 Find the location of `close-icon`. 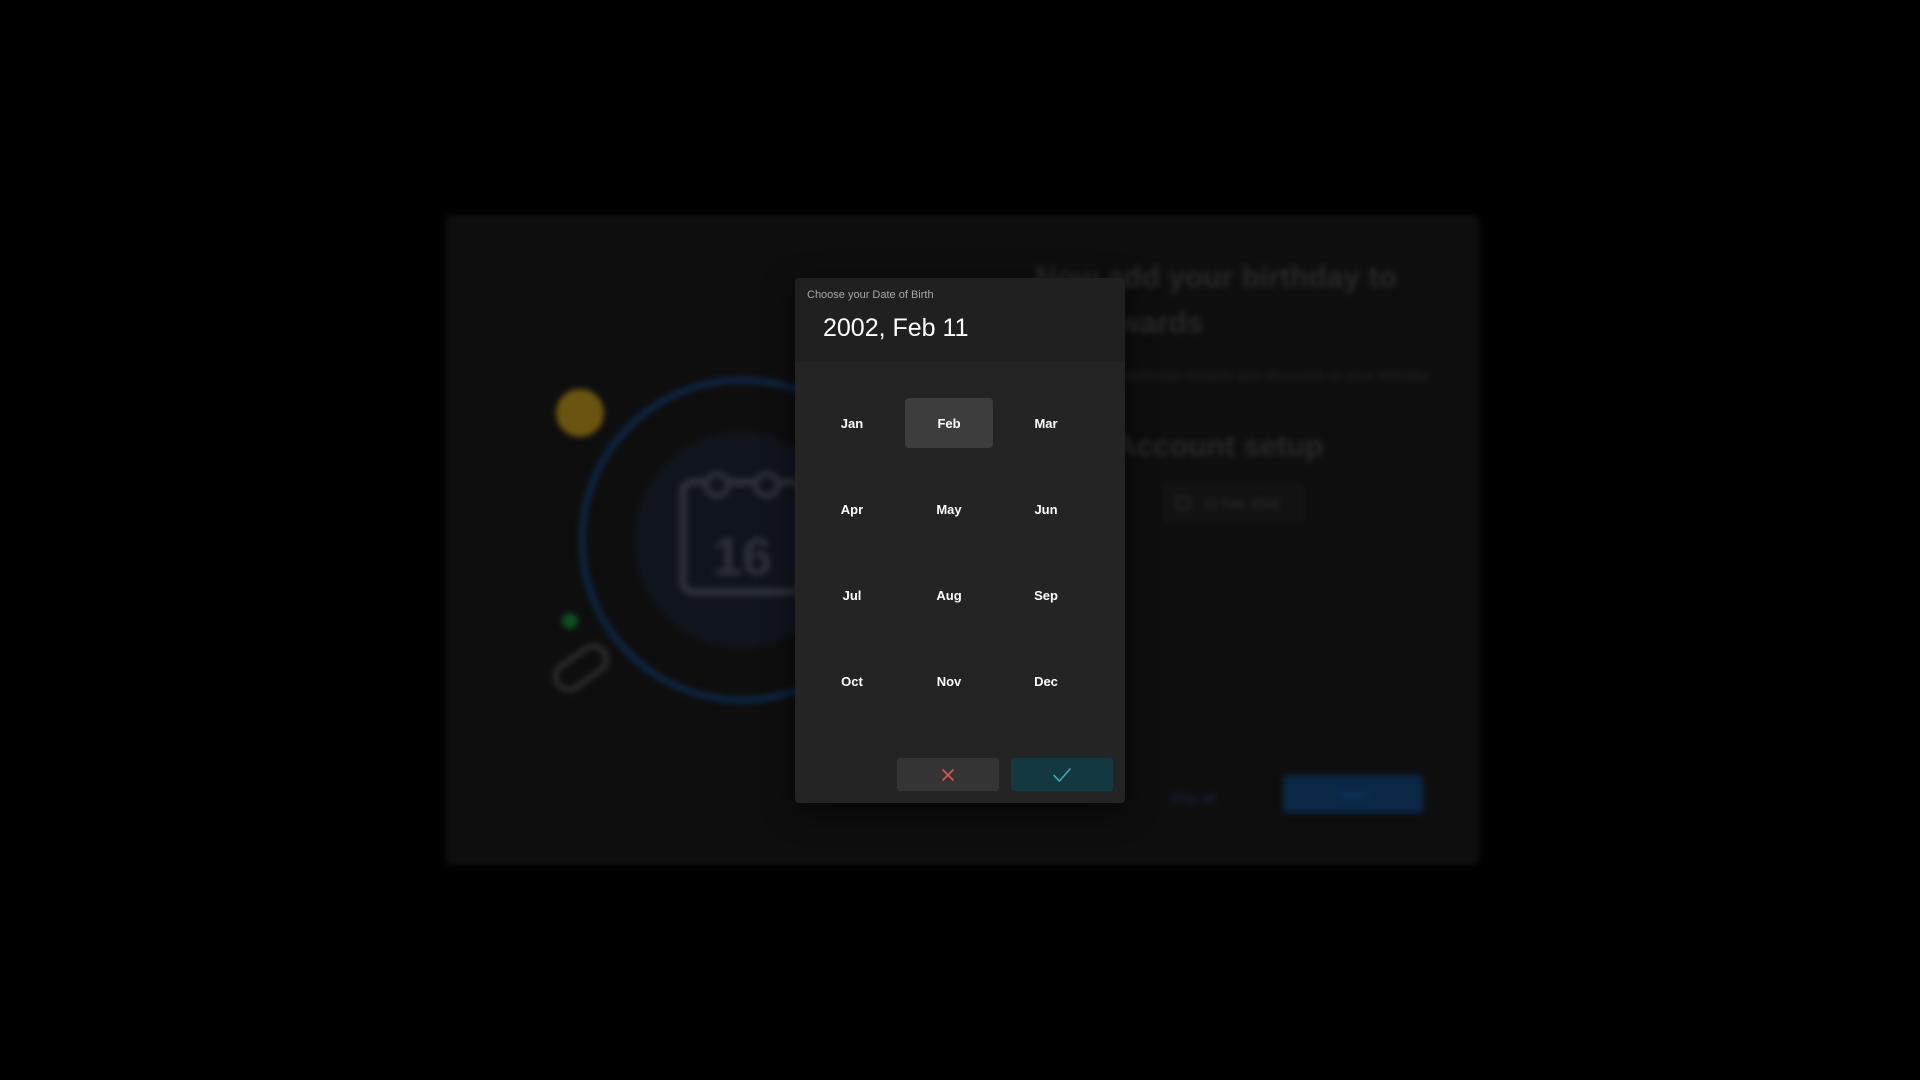

close-icon is located at coordinates (948, 774).